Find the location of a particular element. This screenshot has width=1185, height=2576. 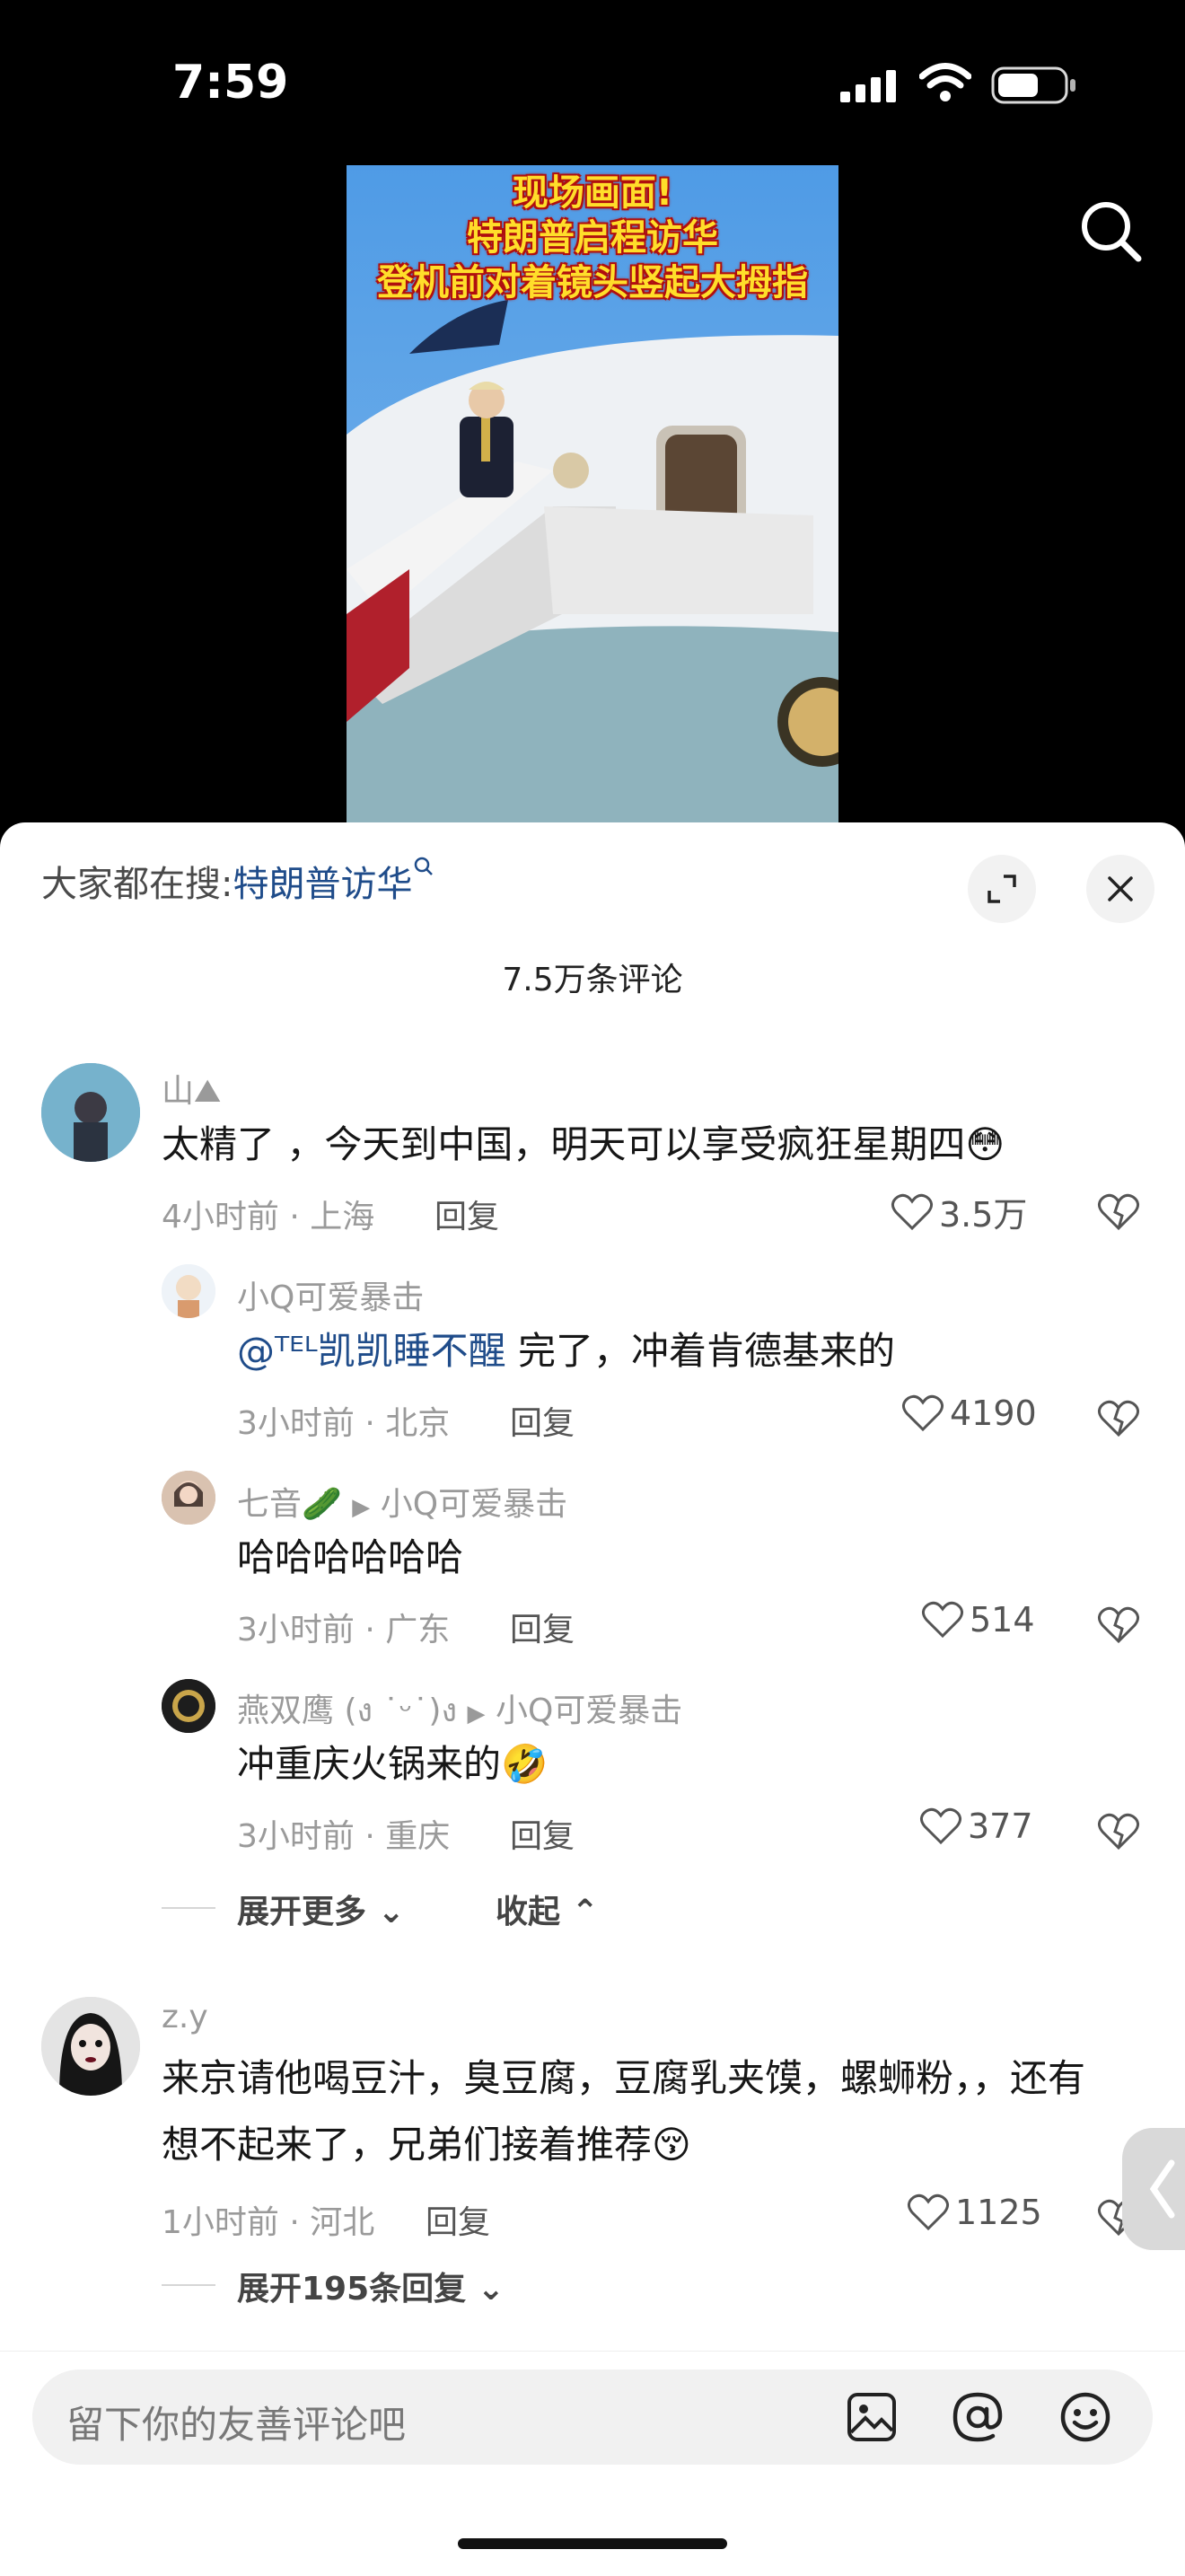

reply-text: @ᵀᴱᴸ凯凯睡不醒 完了，冲着肯德基来的 is located at coordinates (668, 1351).